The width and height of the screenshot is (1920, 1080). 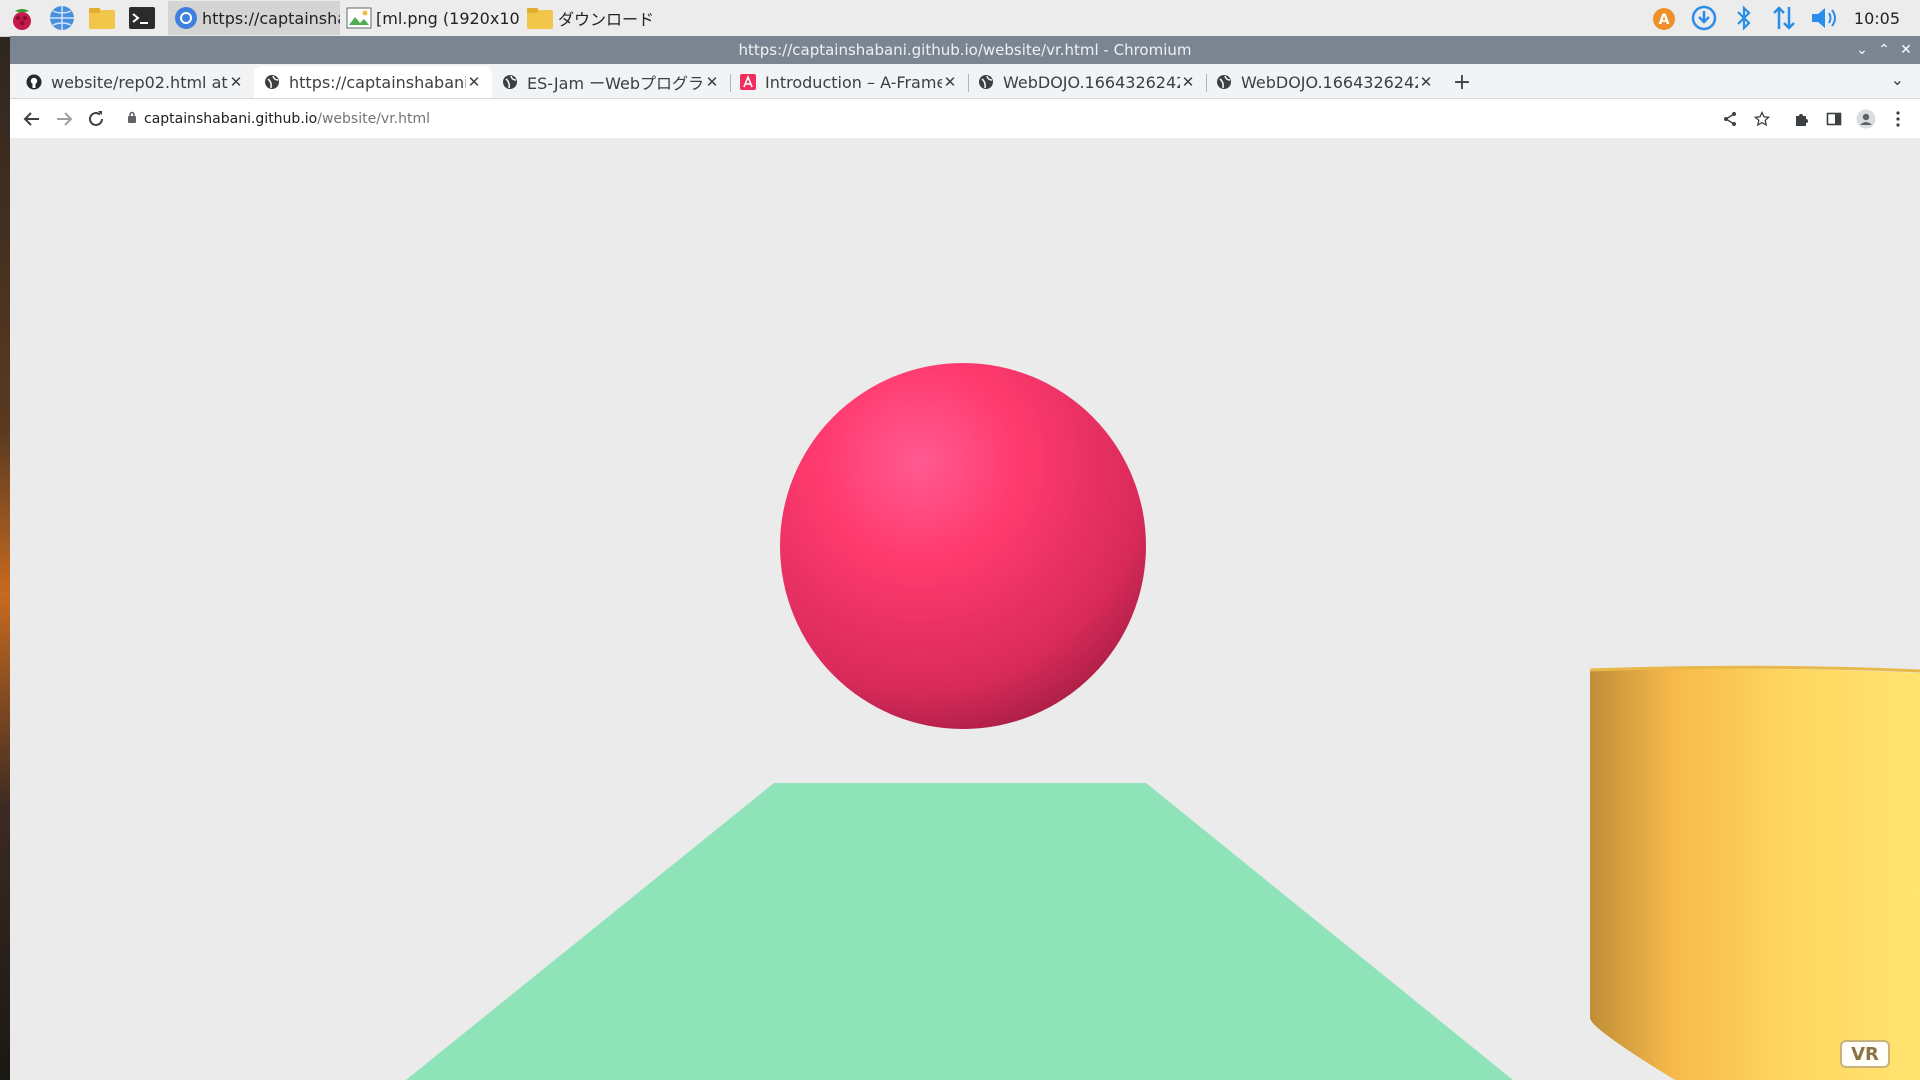 I want to click on pink-sphere, so click(x=963, y=546).